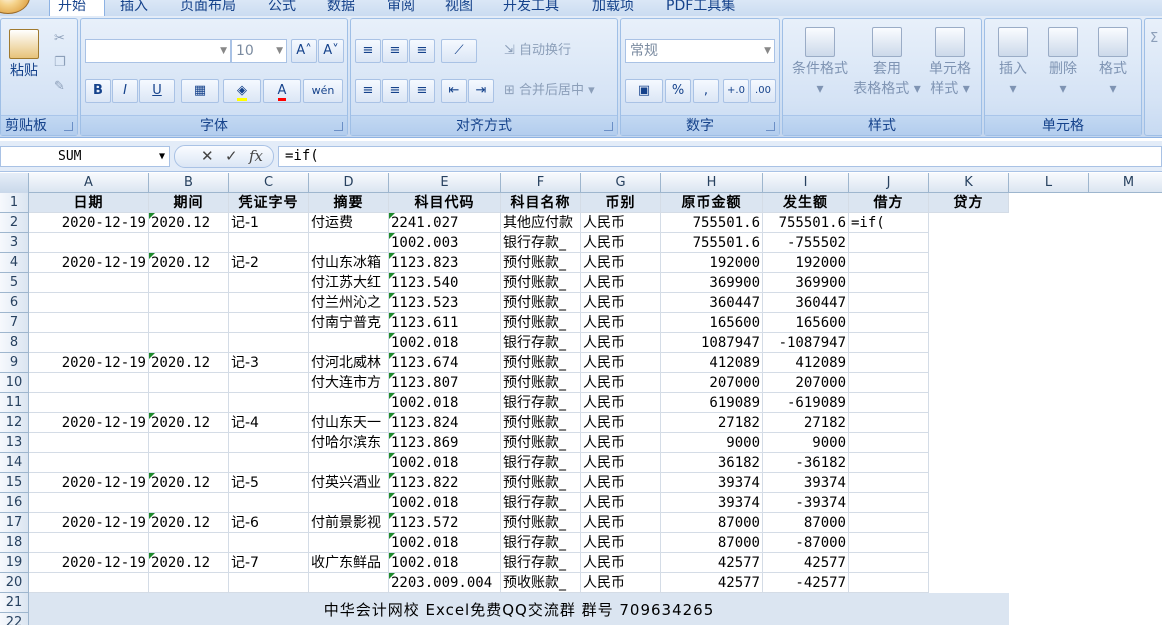 The image size is (1162, 625). What do you see at coordinates (349, 263) in the screenshot?
I see `table-cell: 付山东冰箱` at bounding box center [349, 263].